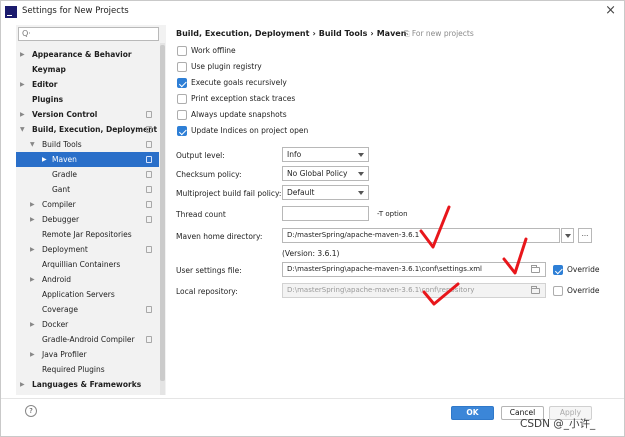 The height and width of the screenshot is (437, 625). Describe the element at coordinates (94, 34) in the screenshot. I see `search-input` at that location.